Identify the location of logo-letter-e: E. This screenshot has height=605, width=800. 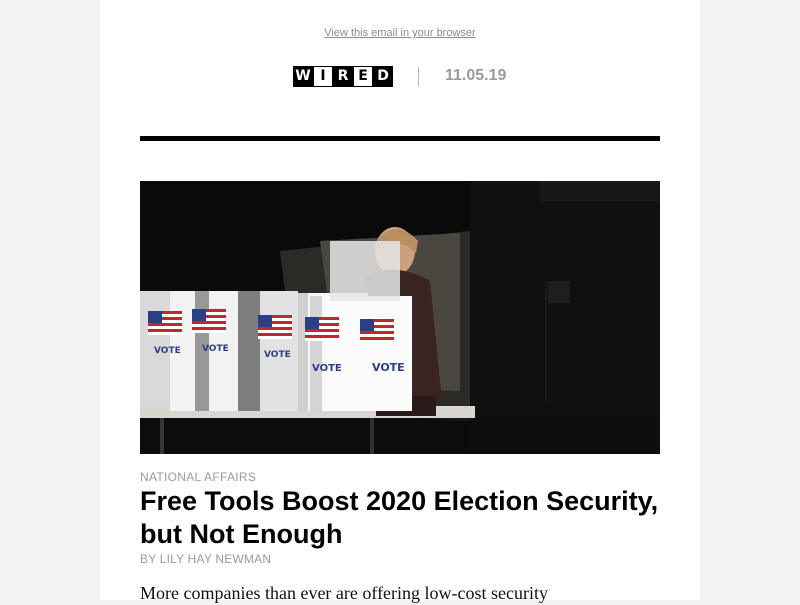
(363, 76).